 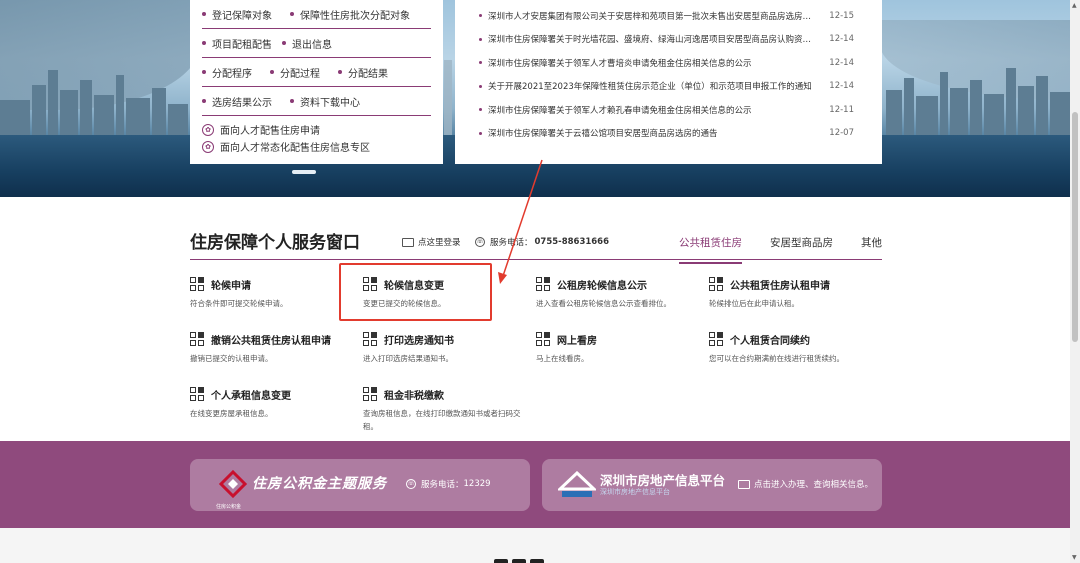 I want to click on news-item: 深圳市住房保障署关于领军人才曹培炎申请免租金住房相关信息的公示 12-14, so click(x=666, y=63).